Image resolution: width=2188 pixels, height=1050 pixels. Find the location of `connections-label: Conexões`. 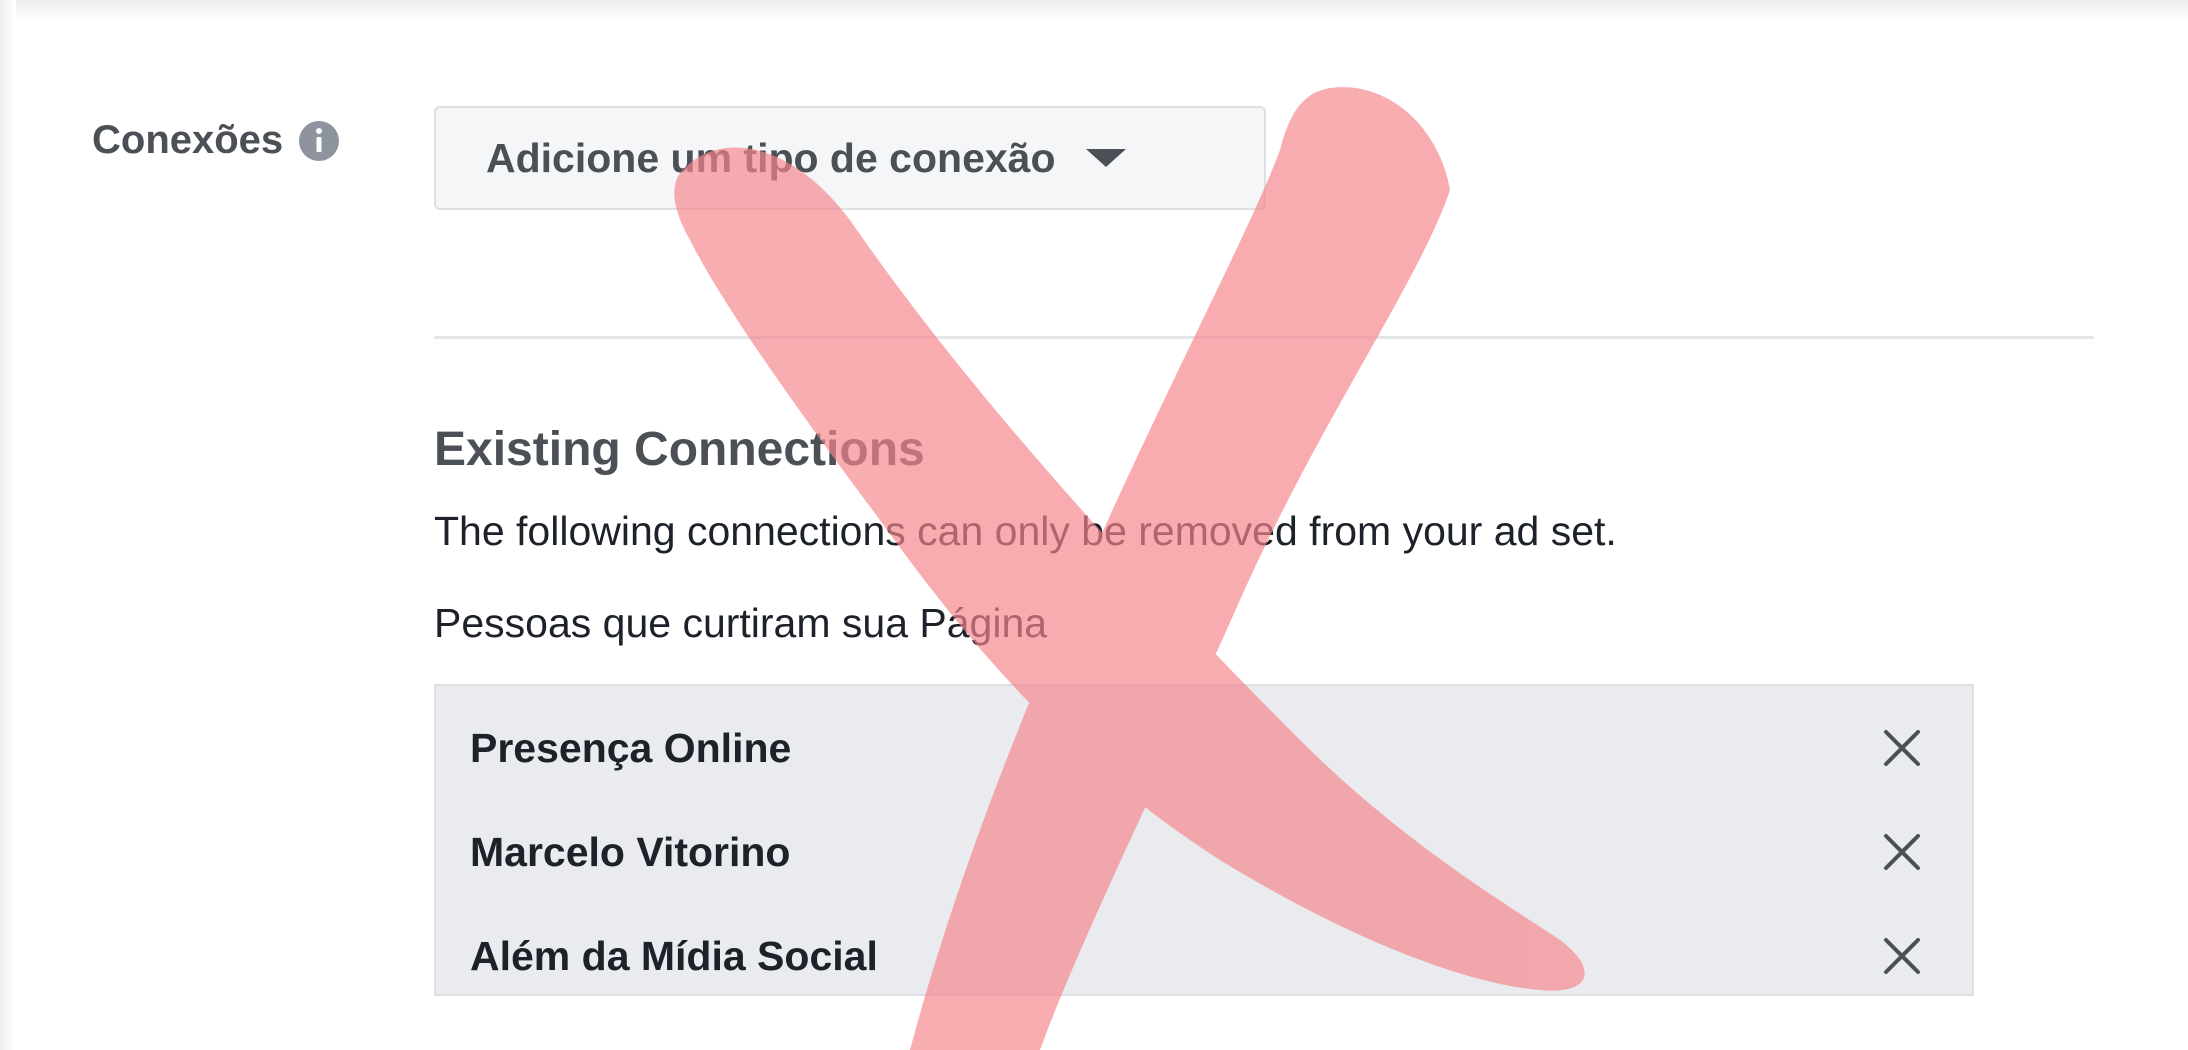

connections-label: Conexões is located at coordinates (188, 140).